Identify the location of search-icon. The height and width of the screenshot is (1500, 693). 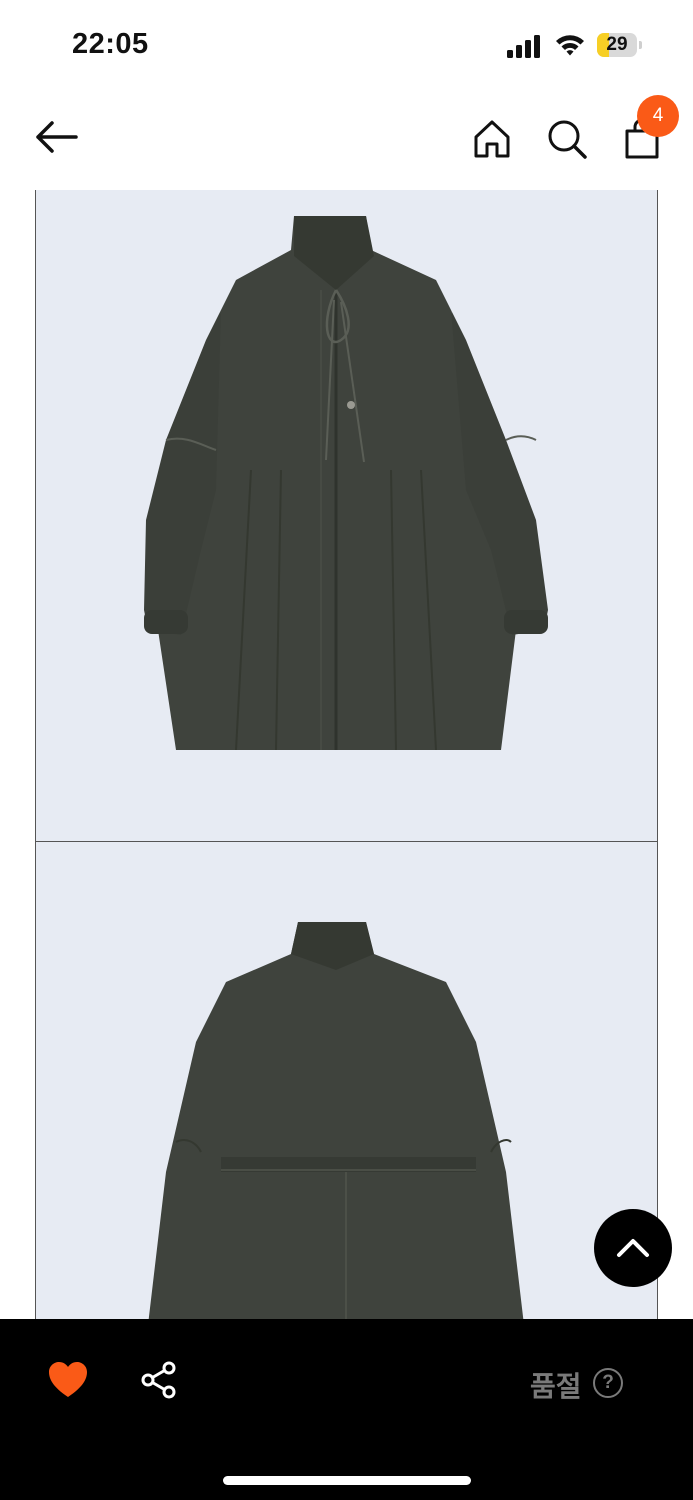
(567, 139).